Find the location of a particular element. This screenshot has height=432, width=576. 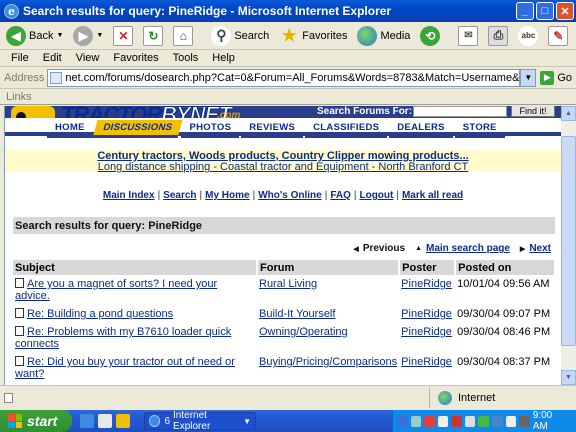

menu-file: File is located at coordinates (20, 58).